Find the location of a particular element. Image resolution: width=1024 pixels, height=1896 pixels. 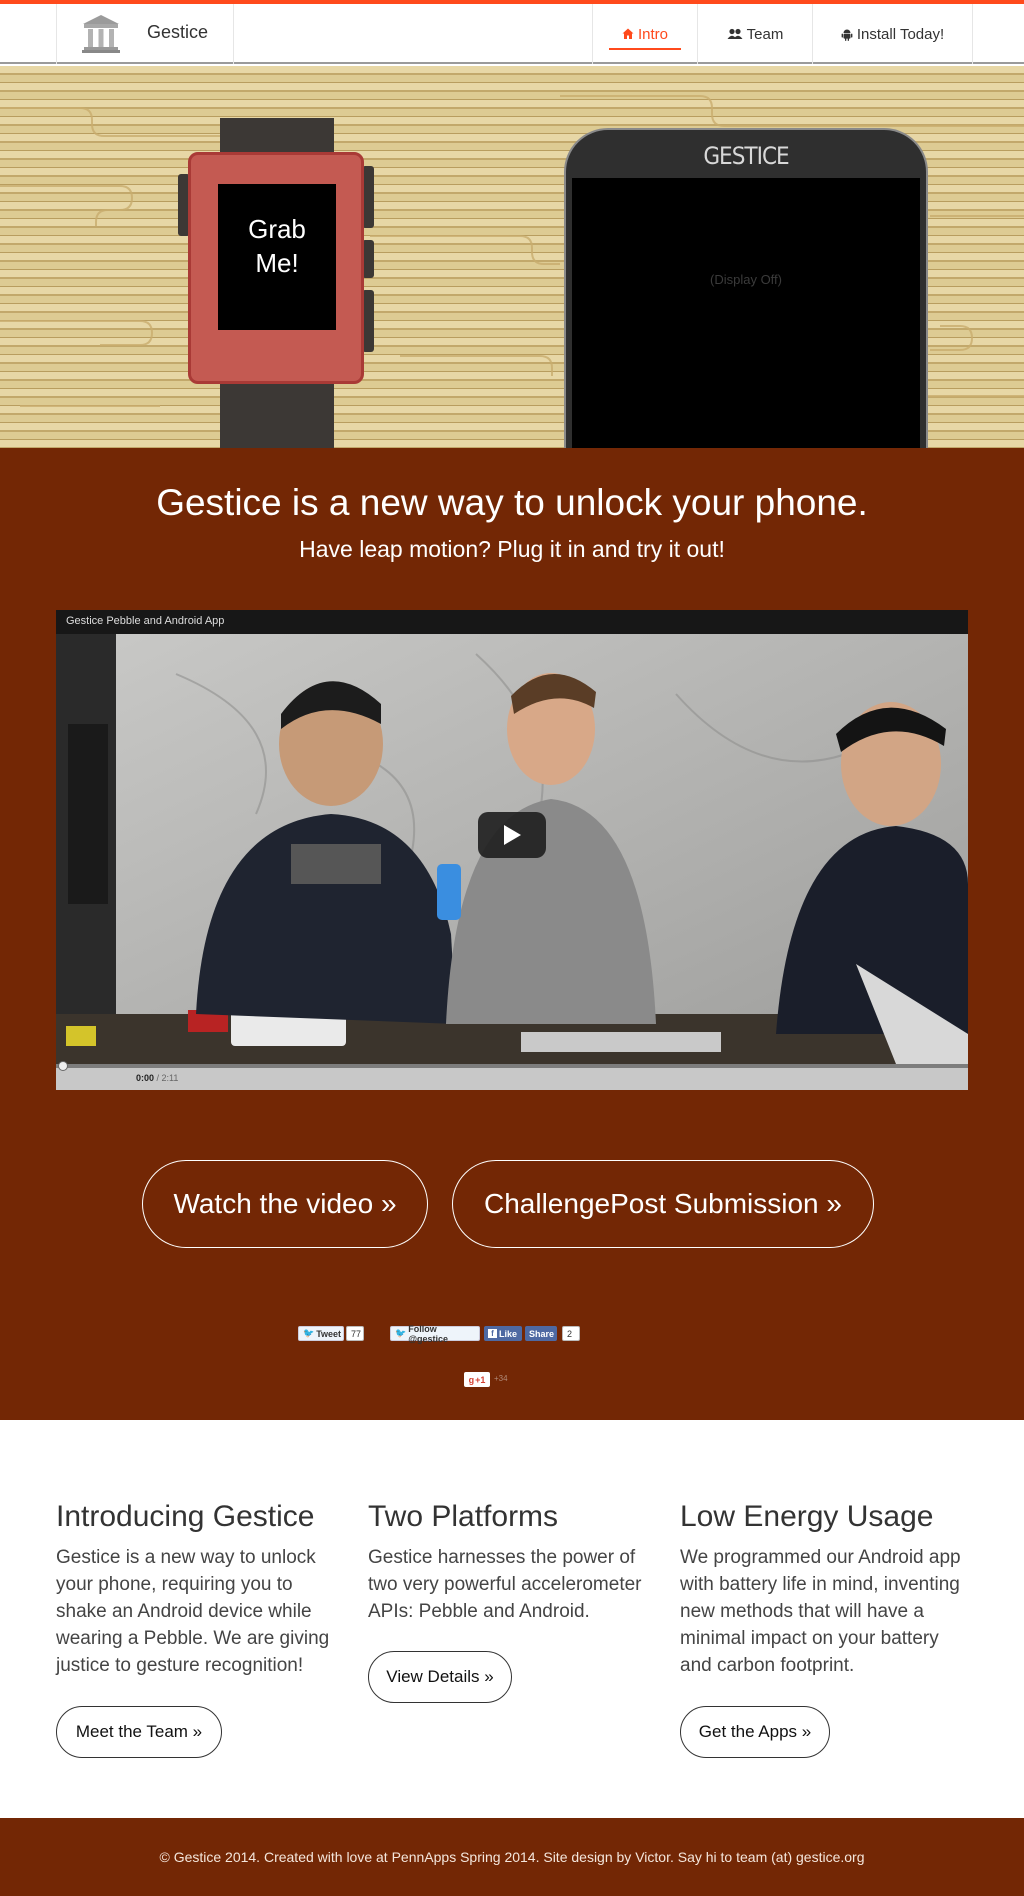

video-title: Gestice Pebble and Android App is located at coordinates (512, 622).